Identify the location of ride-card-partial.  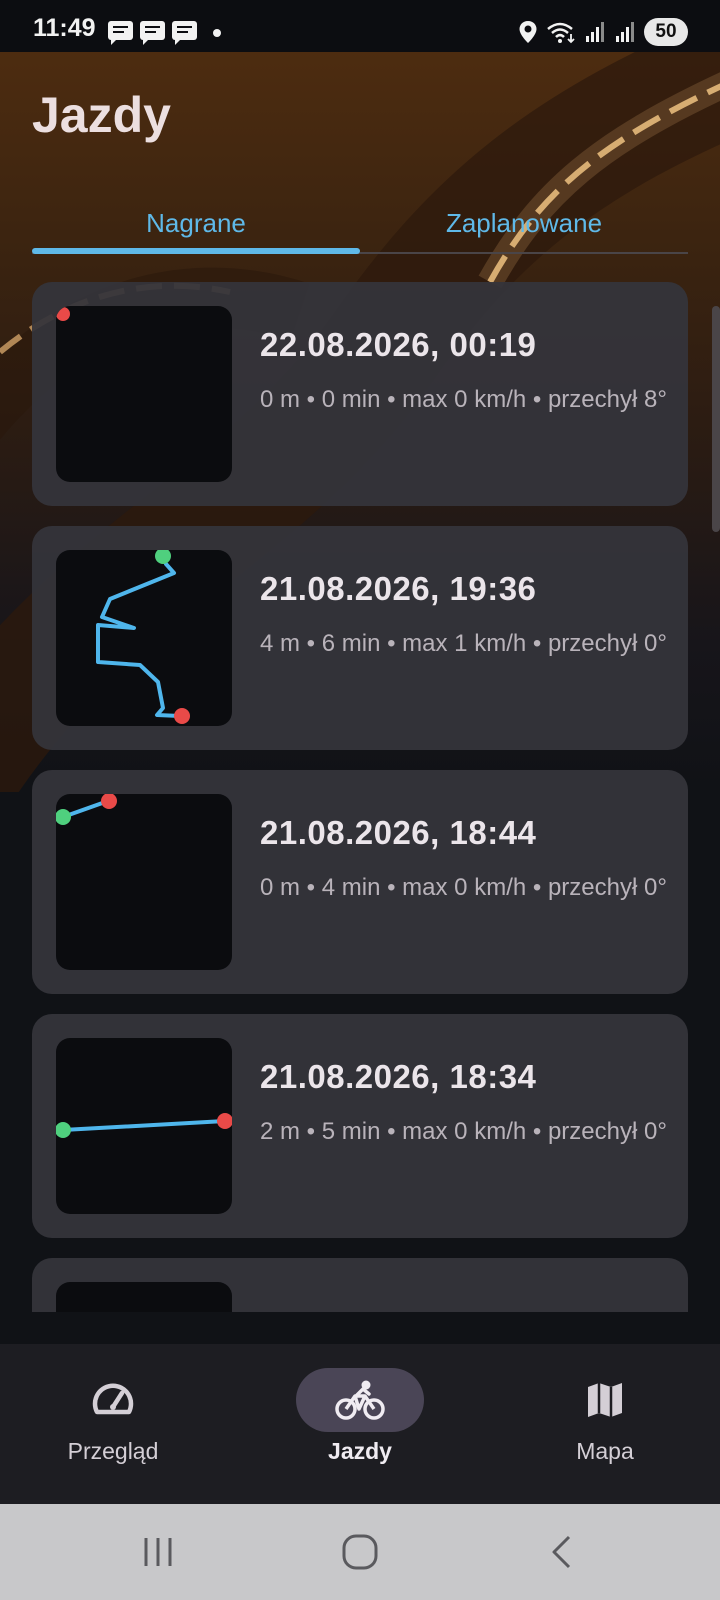
(360, 1285).